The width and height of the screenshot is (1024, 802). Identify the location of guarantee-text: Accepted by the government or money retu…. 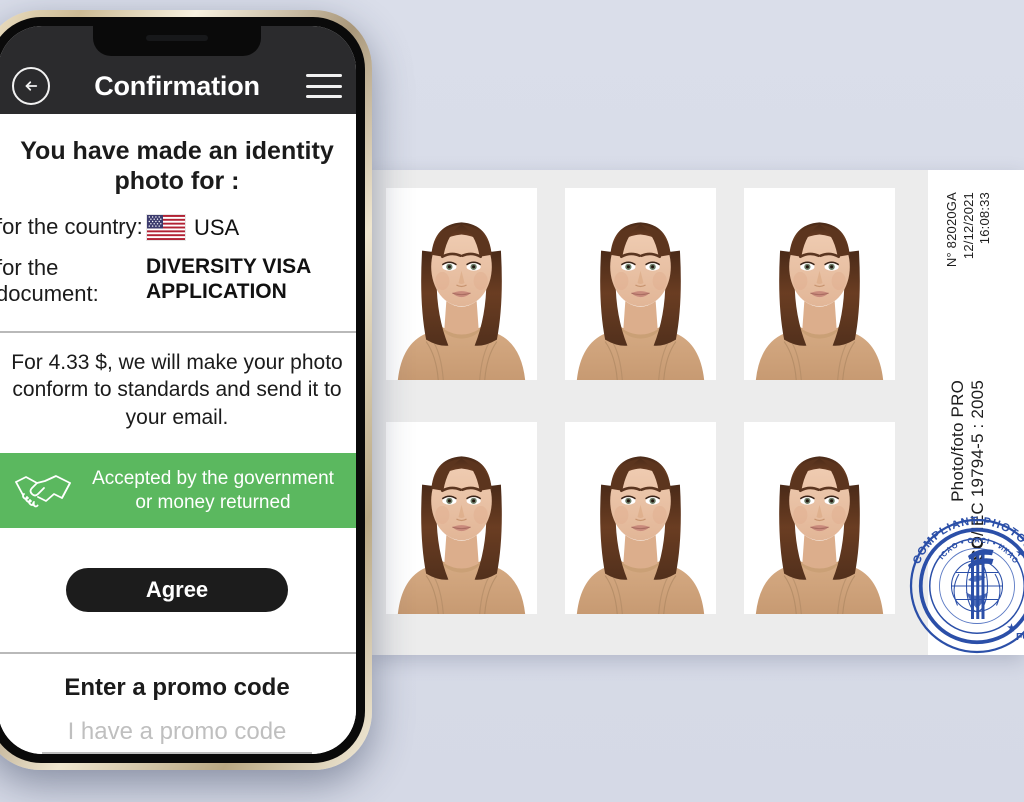
(213, 490).